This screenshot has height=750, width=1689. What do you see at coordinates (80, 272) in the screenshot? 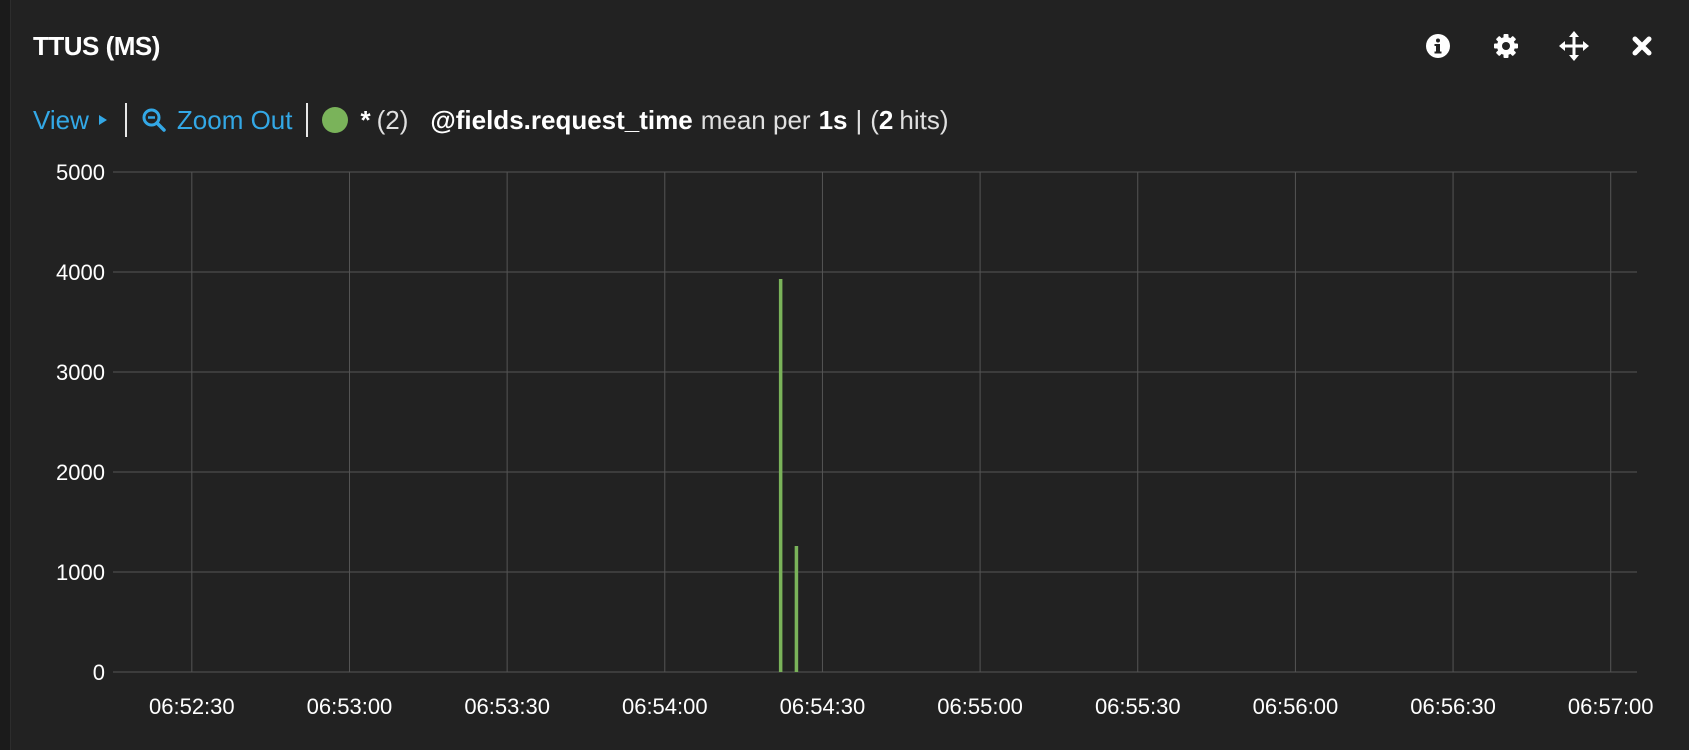
I see `y-tick-label: 4000` at bounding box center [80, 272].